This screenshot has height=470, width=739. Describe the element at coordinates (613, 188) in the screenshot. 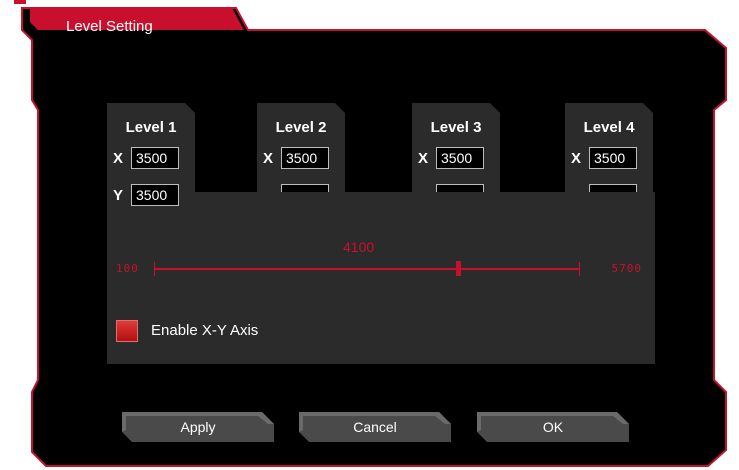

I see `level-4-y-input` at that location.